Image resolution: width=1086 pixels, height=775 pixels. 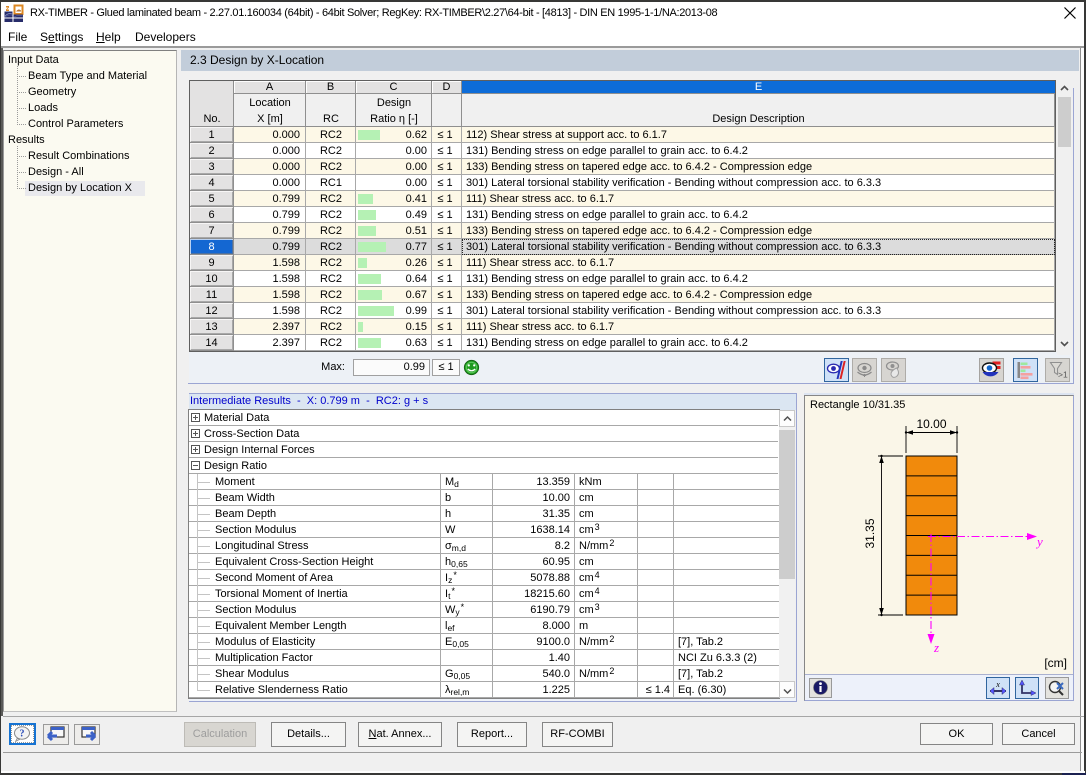 What do you see at coordinates (931, 424) in the screenshot?
I see `svg-text: 10.00` at bounding box center [931, 424].